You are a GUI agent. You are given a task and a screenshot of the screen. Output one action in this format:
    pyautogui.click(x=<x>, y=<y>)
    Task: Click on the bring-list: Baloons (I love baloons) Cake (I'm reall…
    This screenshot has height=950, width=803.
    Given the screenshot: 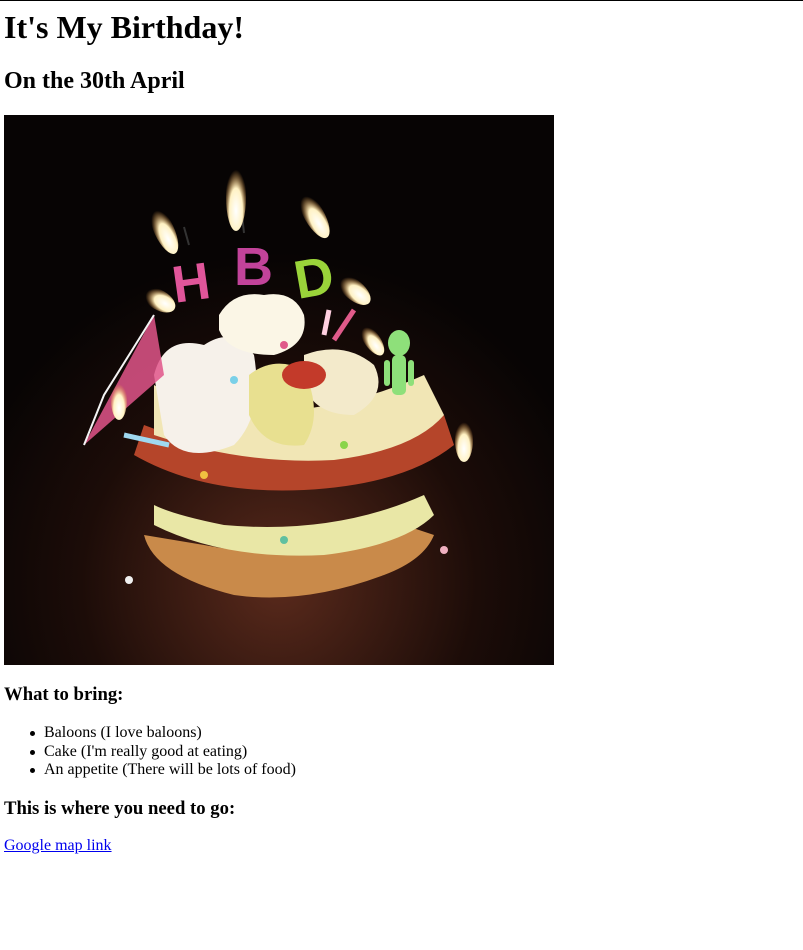 What is the action you would take?
    pyautogui.click(x=150, y=752)
    